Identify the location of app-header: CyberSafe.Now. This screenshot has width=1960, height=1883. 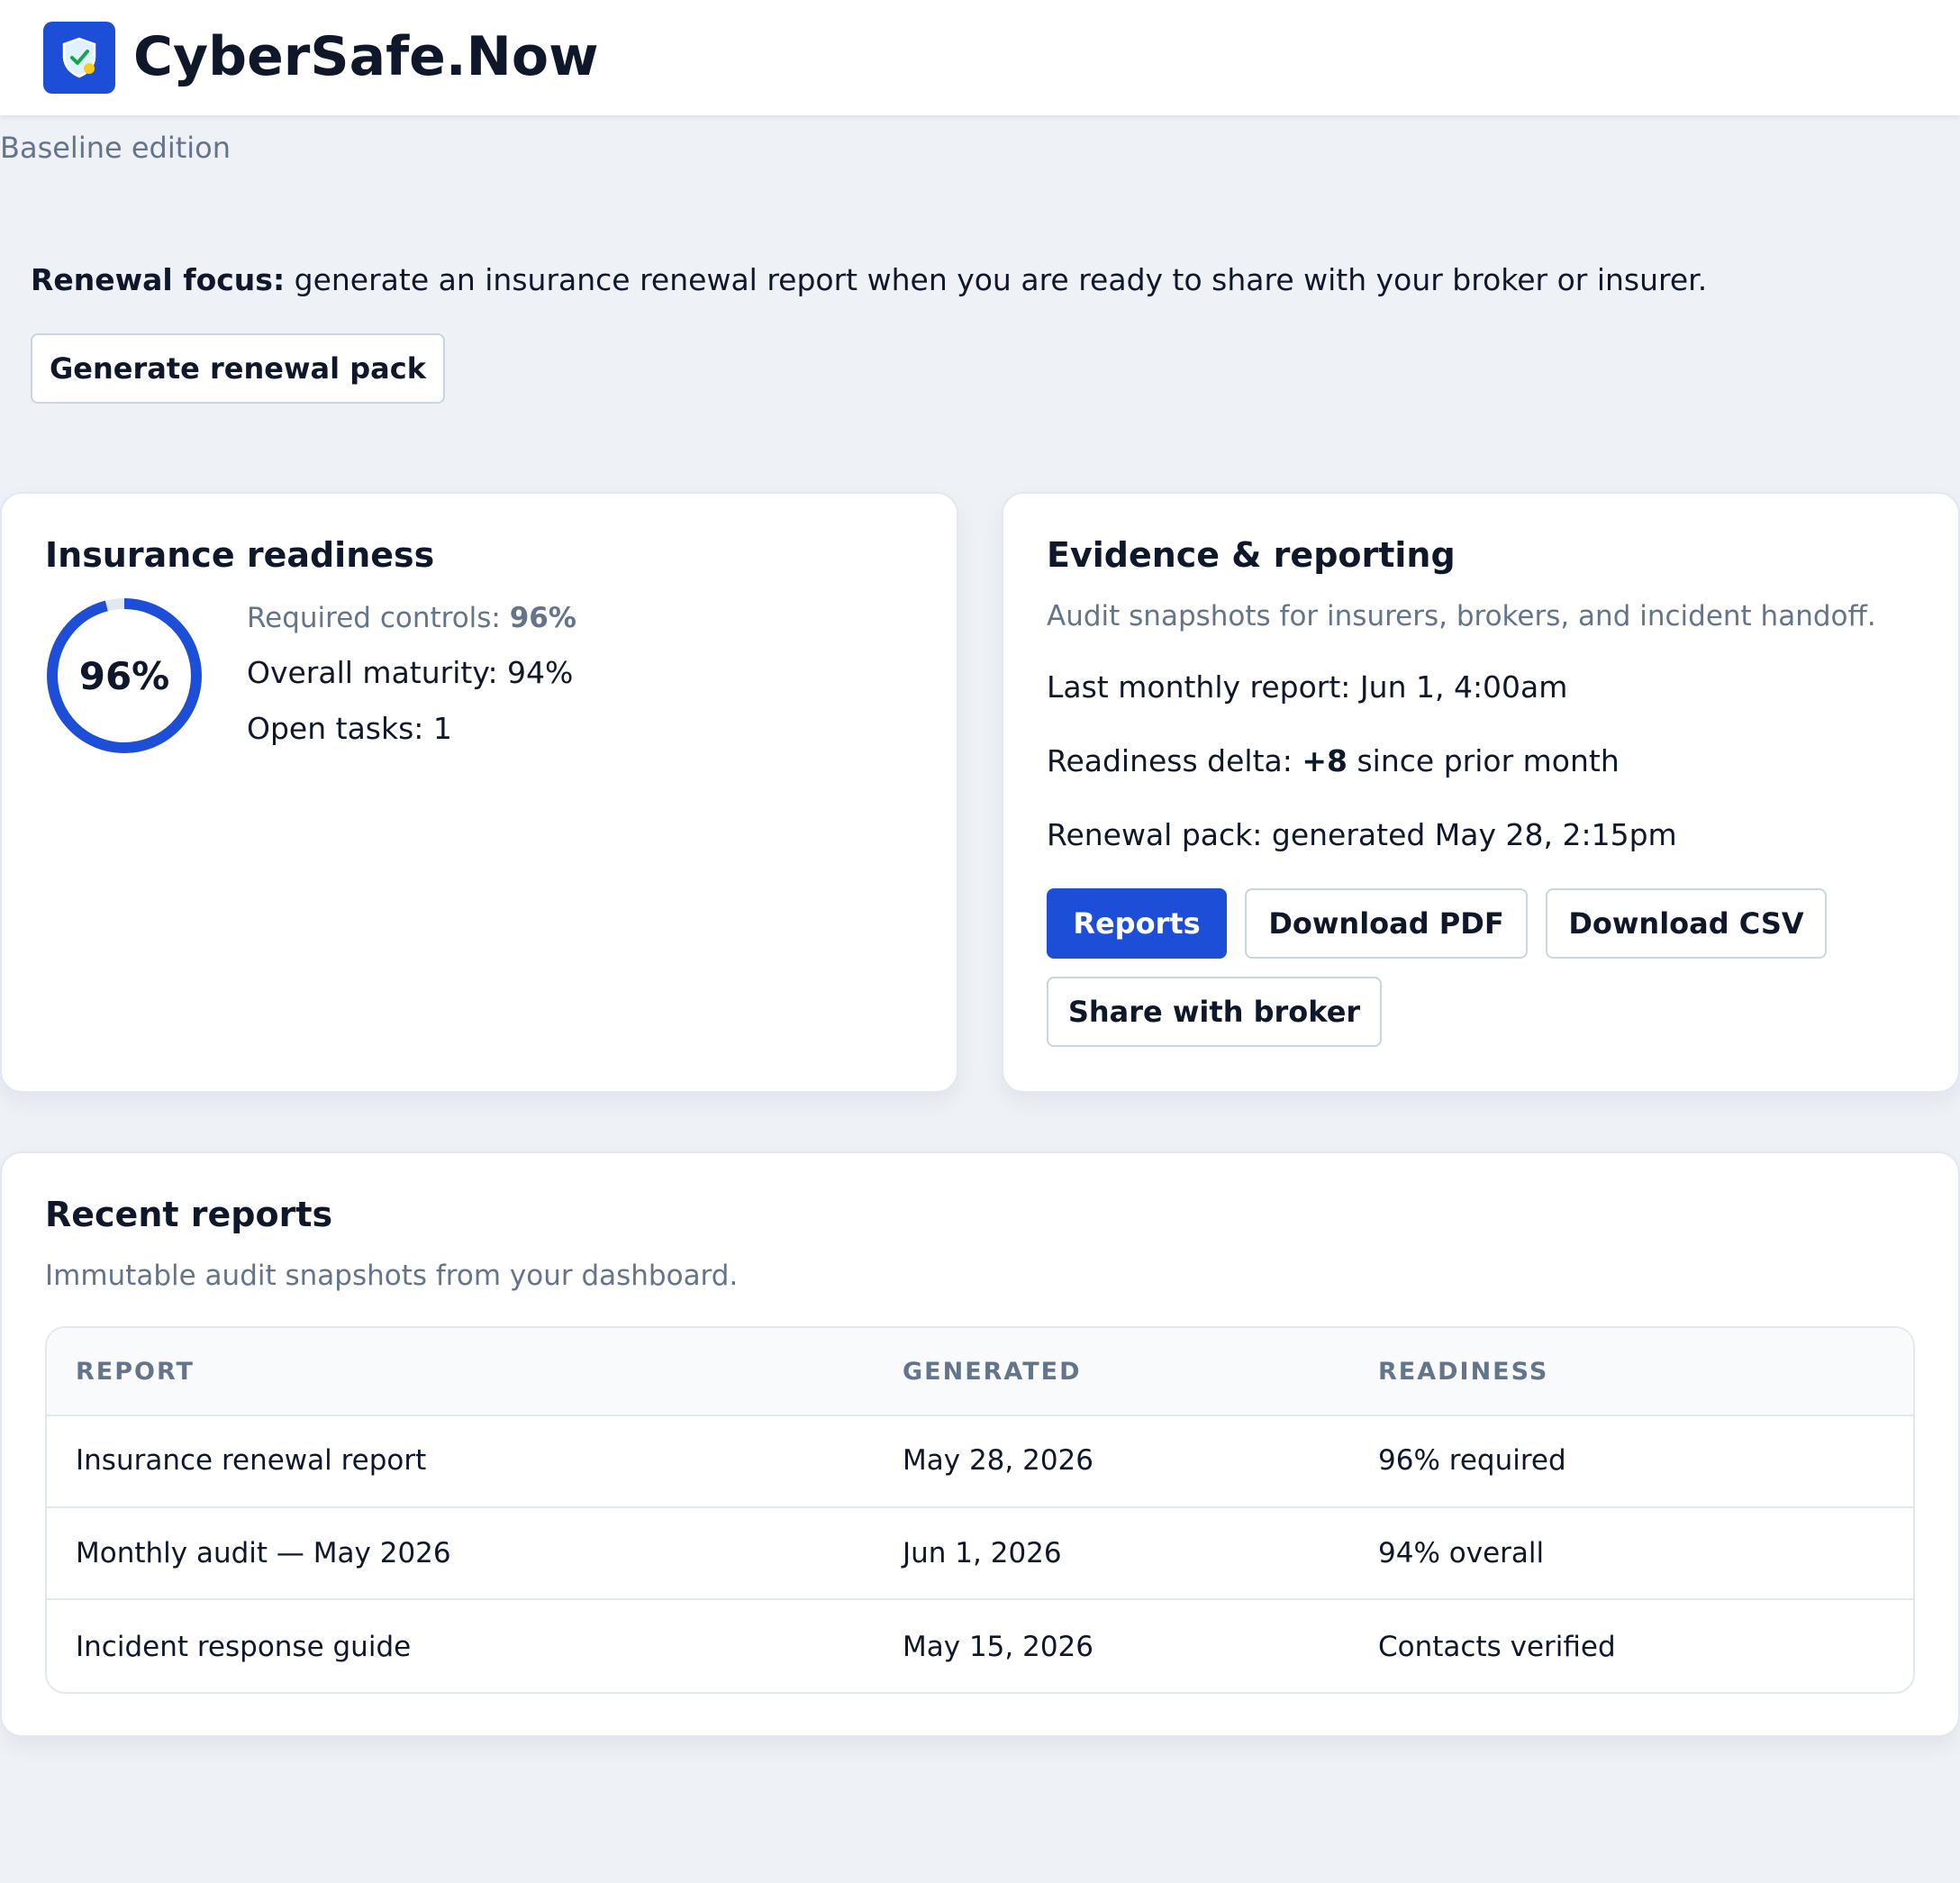
(980, 57).